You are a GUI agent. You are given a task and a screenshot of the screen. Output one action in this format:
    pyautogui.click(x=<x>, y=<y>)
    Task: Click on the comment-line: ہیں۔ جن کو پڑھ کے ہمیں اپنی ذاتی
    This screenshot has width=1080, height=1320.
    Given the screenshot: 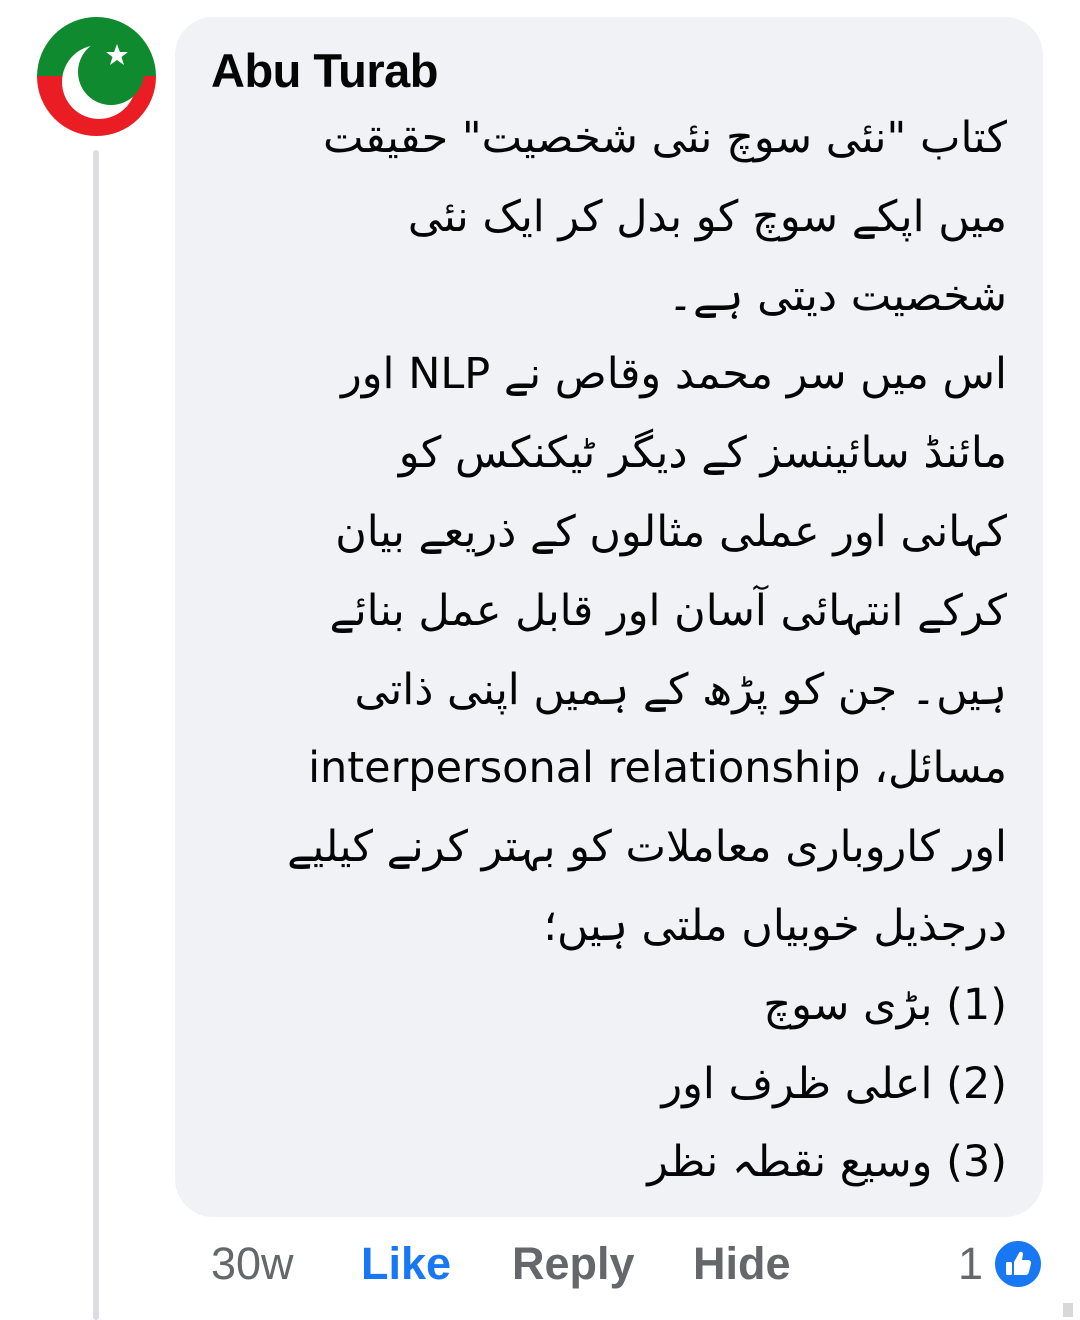 What is the action you would take?
    pyautogui.click(x=680, y=689)
    